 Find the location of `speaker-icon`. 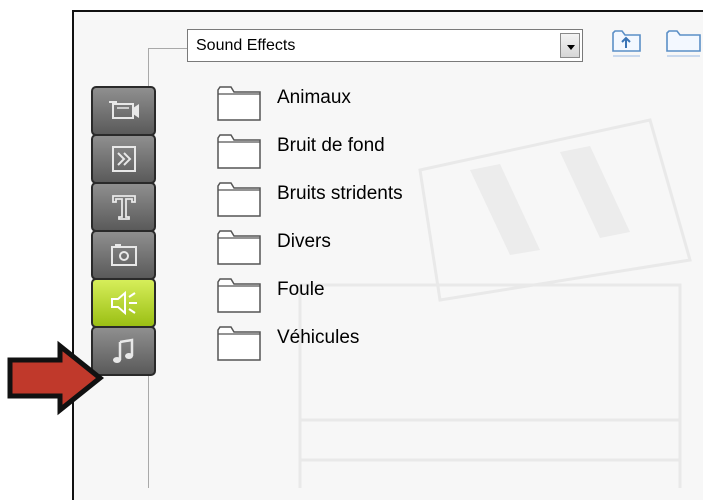

speaker-icon is located at coordinates (123, 303).